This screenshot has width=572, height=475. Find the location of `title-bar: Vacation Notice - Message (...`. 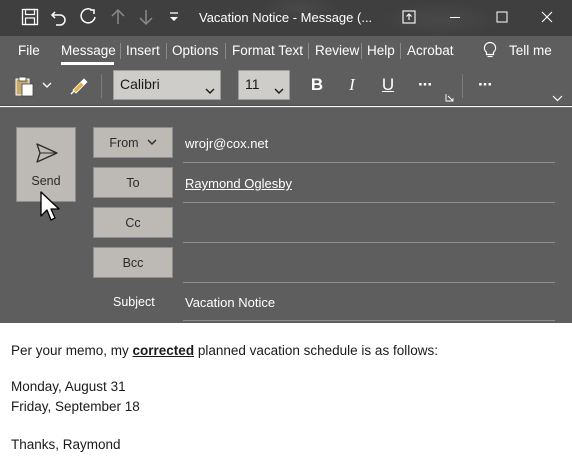

title-bar: Vacation Notice - Message (... is located at coordinates (286, 18).